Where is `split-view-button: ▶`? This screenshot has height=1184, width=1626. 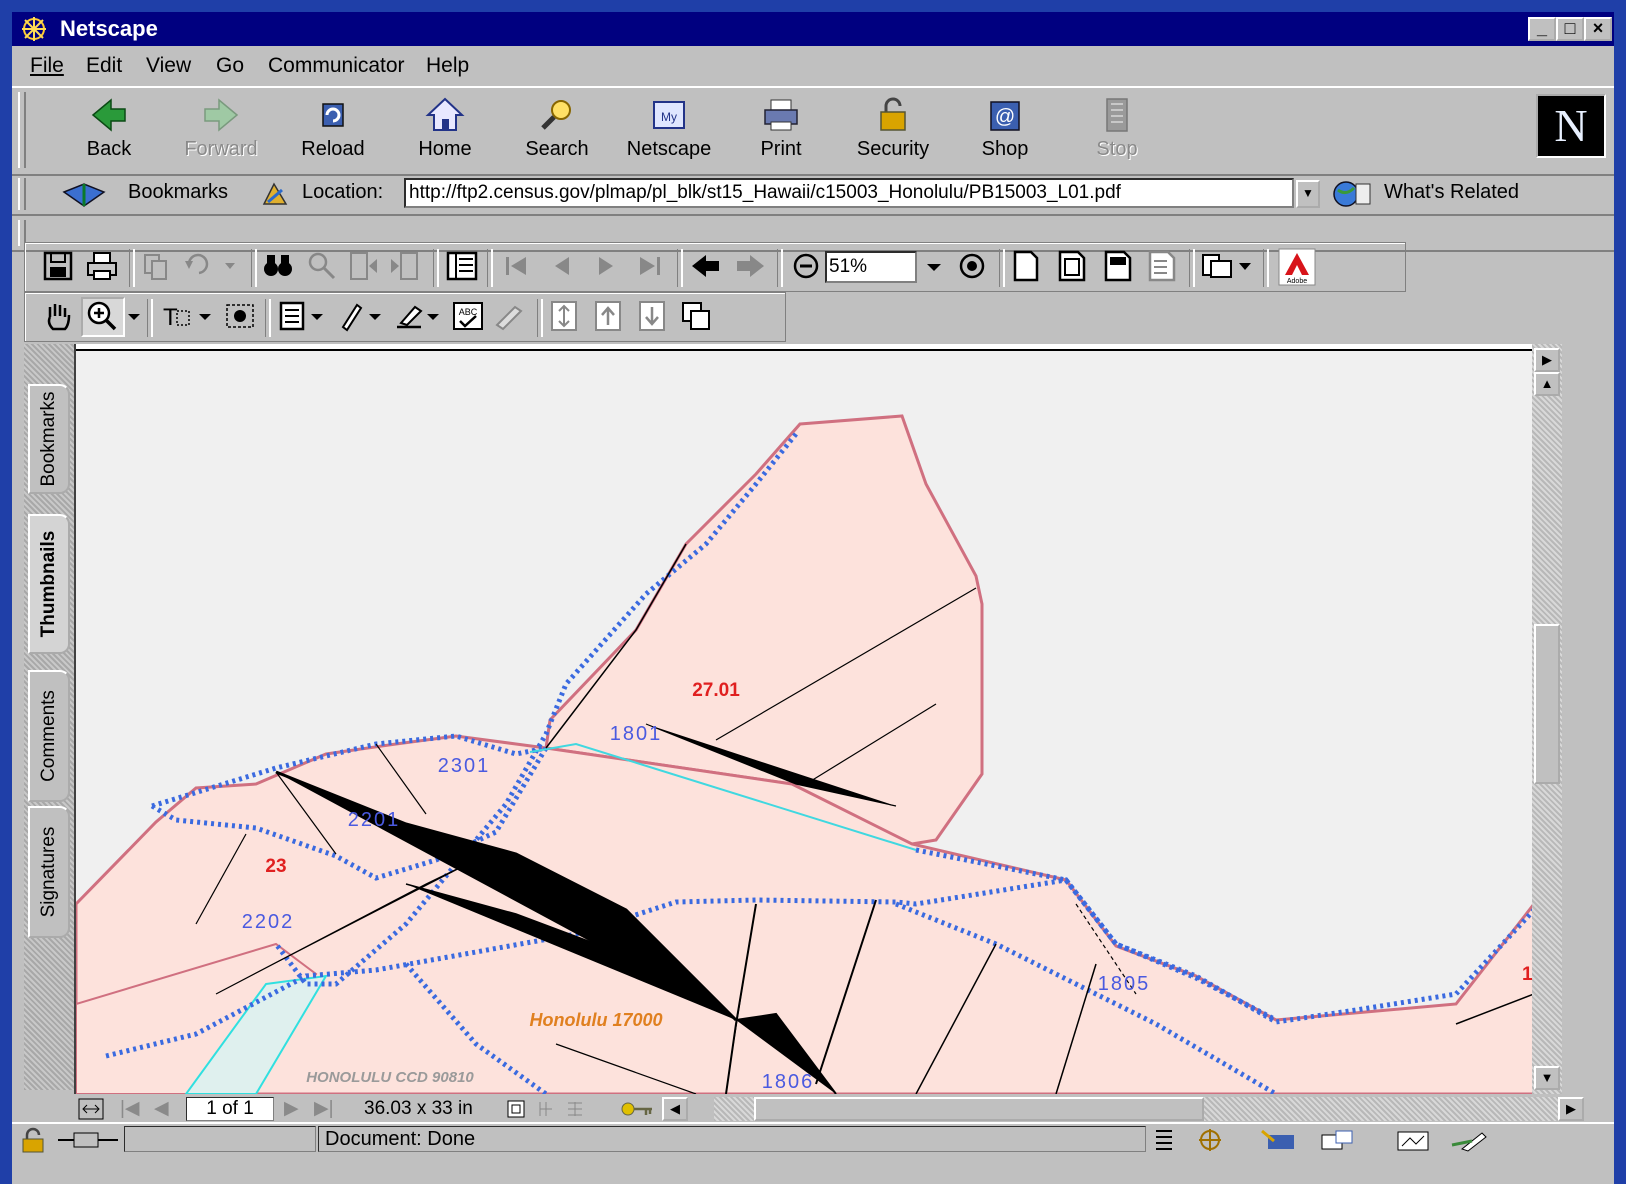
split-view-button: ▶ is located at coordinates (1547, 360).